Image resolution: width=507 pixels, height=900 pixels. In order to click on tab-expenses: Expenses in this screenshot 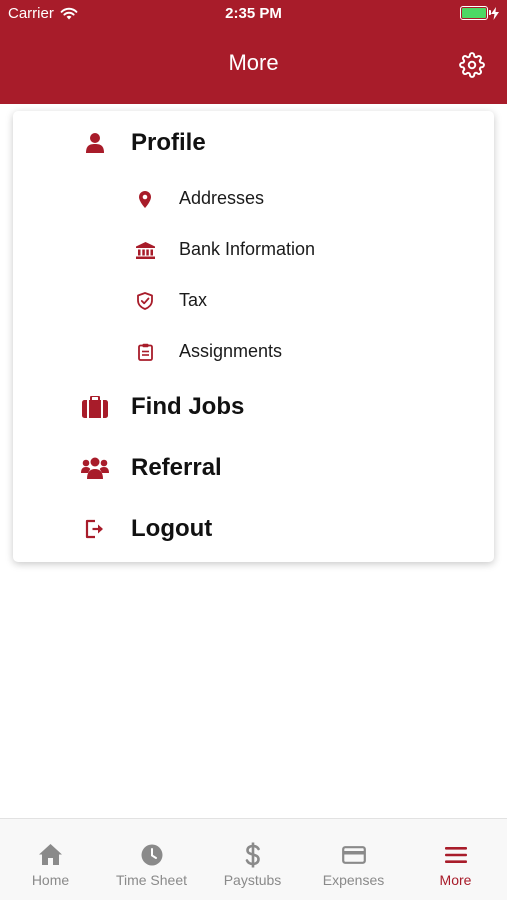, I will do `click(353, 859)`.